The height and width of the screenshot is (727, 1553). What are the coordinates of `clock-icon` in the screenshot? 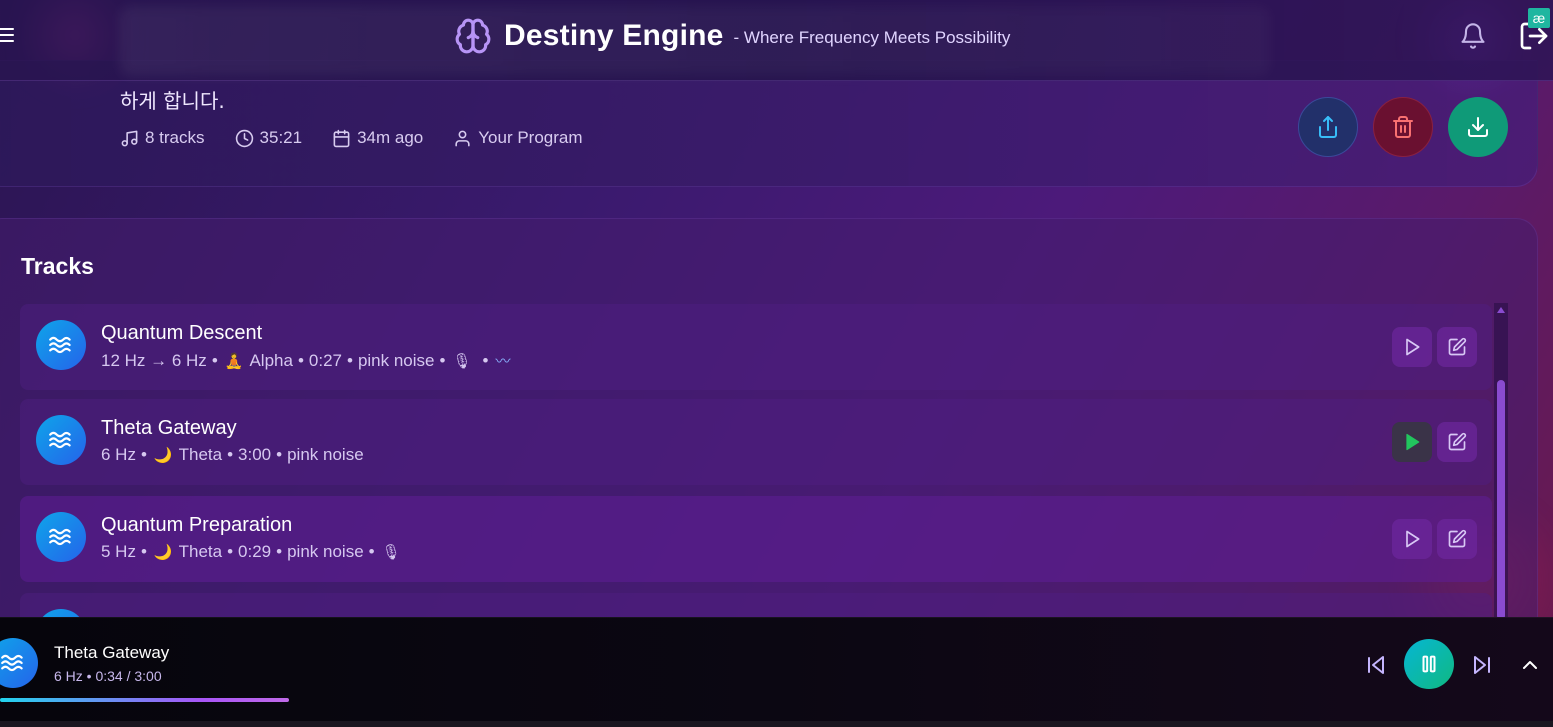 It's located at (244, 138).